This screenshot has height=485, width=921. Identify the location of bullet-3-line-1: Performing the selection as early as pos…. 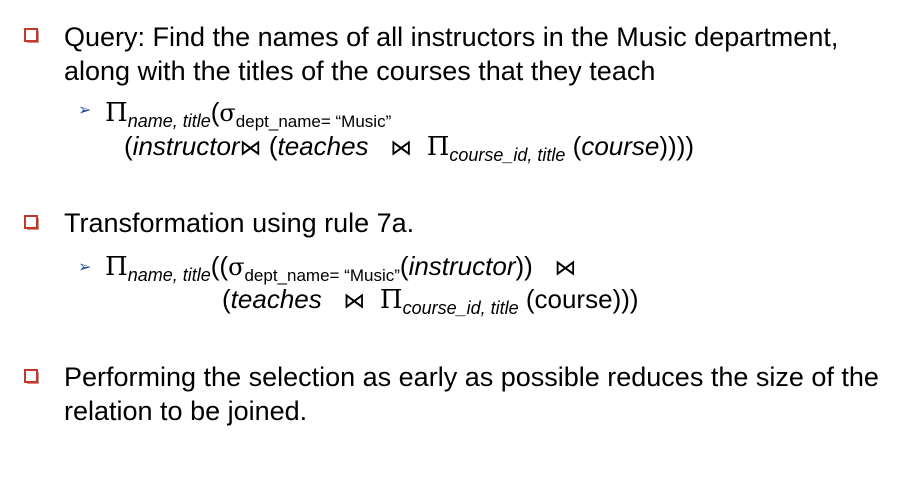
(471, 377).